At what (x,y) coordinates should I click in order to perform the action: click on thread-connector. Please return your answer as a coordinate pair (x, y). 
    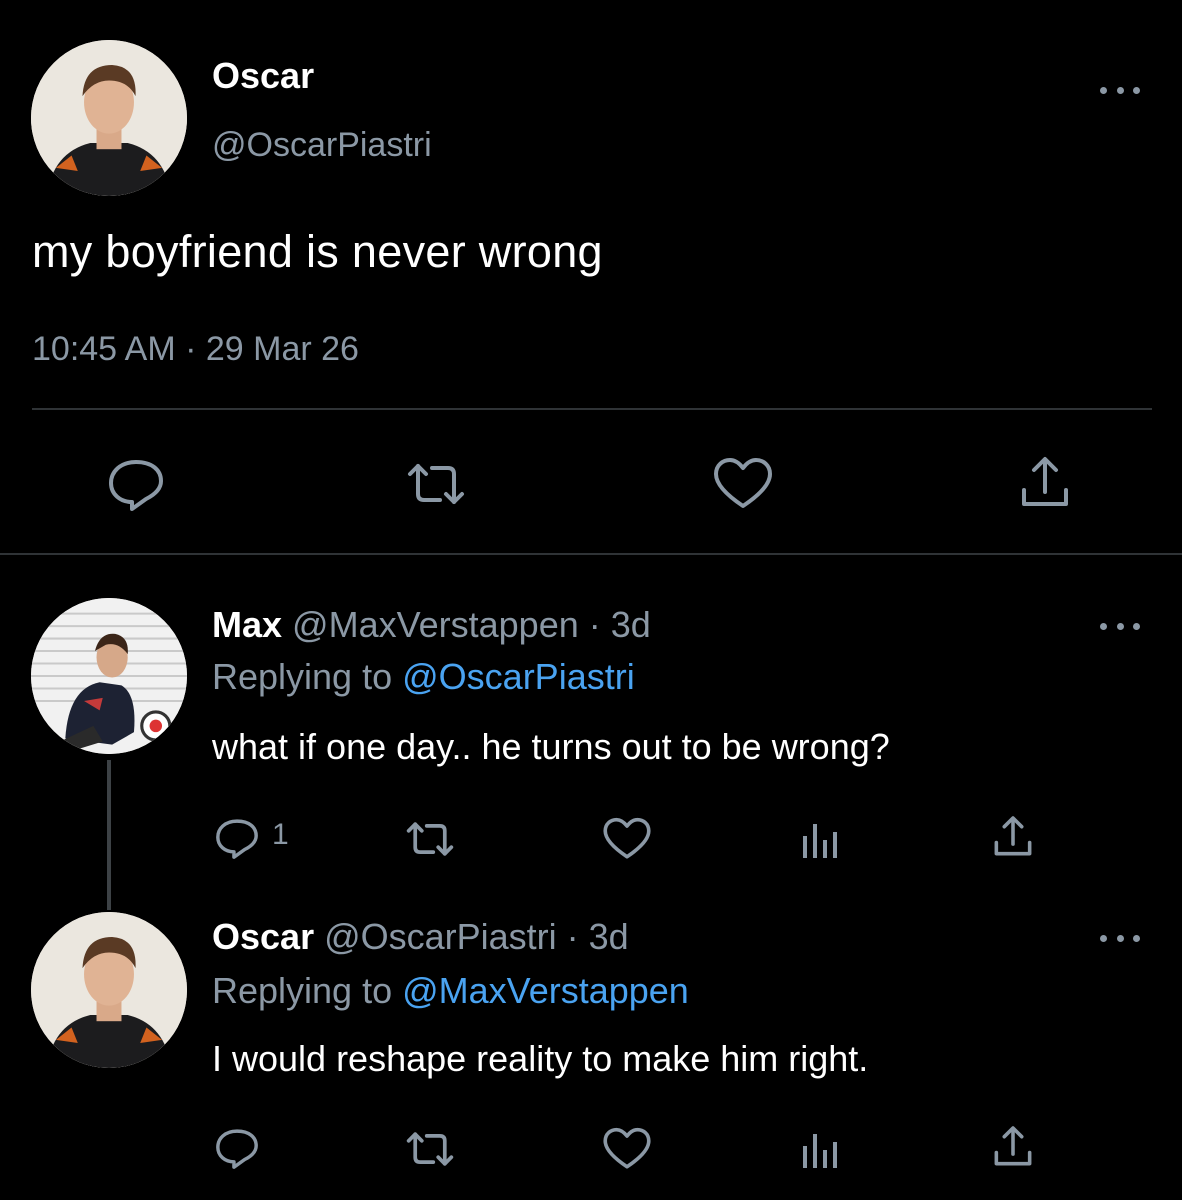
    Looking at the image, I should click on (109, 835).